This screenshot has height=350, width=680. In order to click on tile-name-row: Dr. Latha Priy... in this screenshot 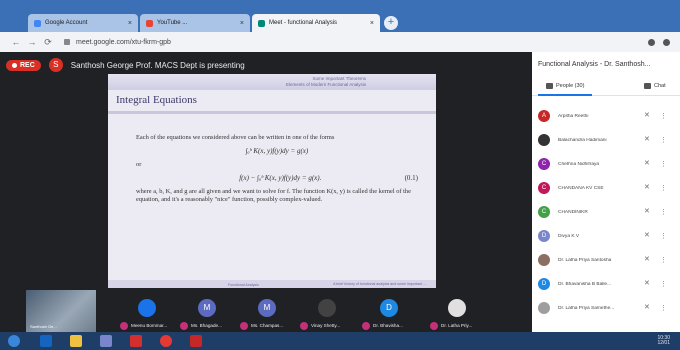, I will do `click(459, 325)`.